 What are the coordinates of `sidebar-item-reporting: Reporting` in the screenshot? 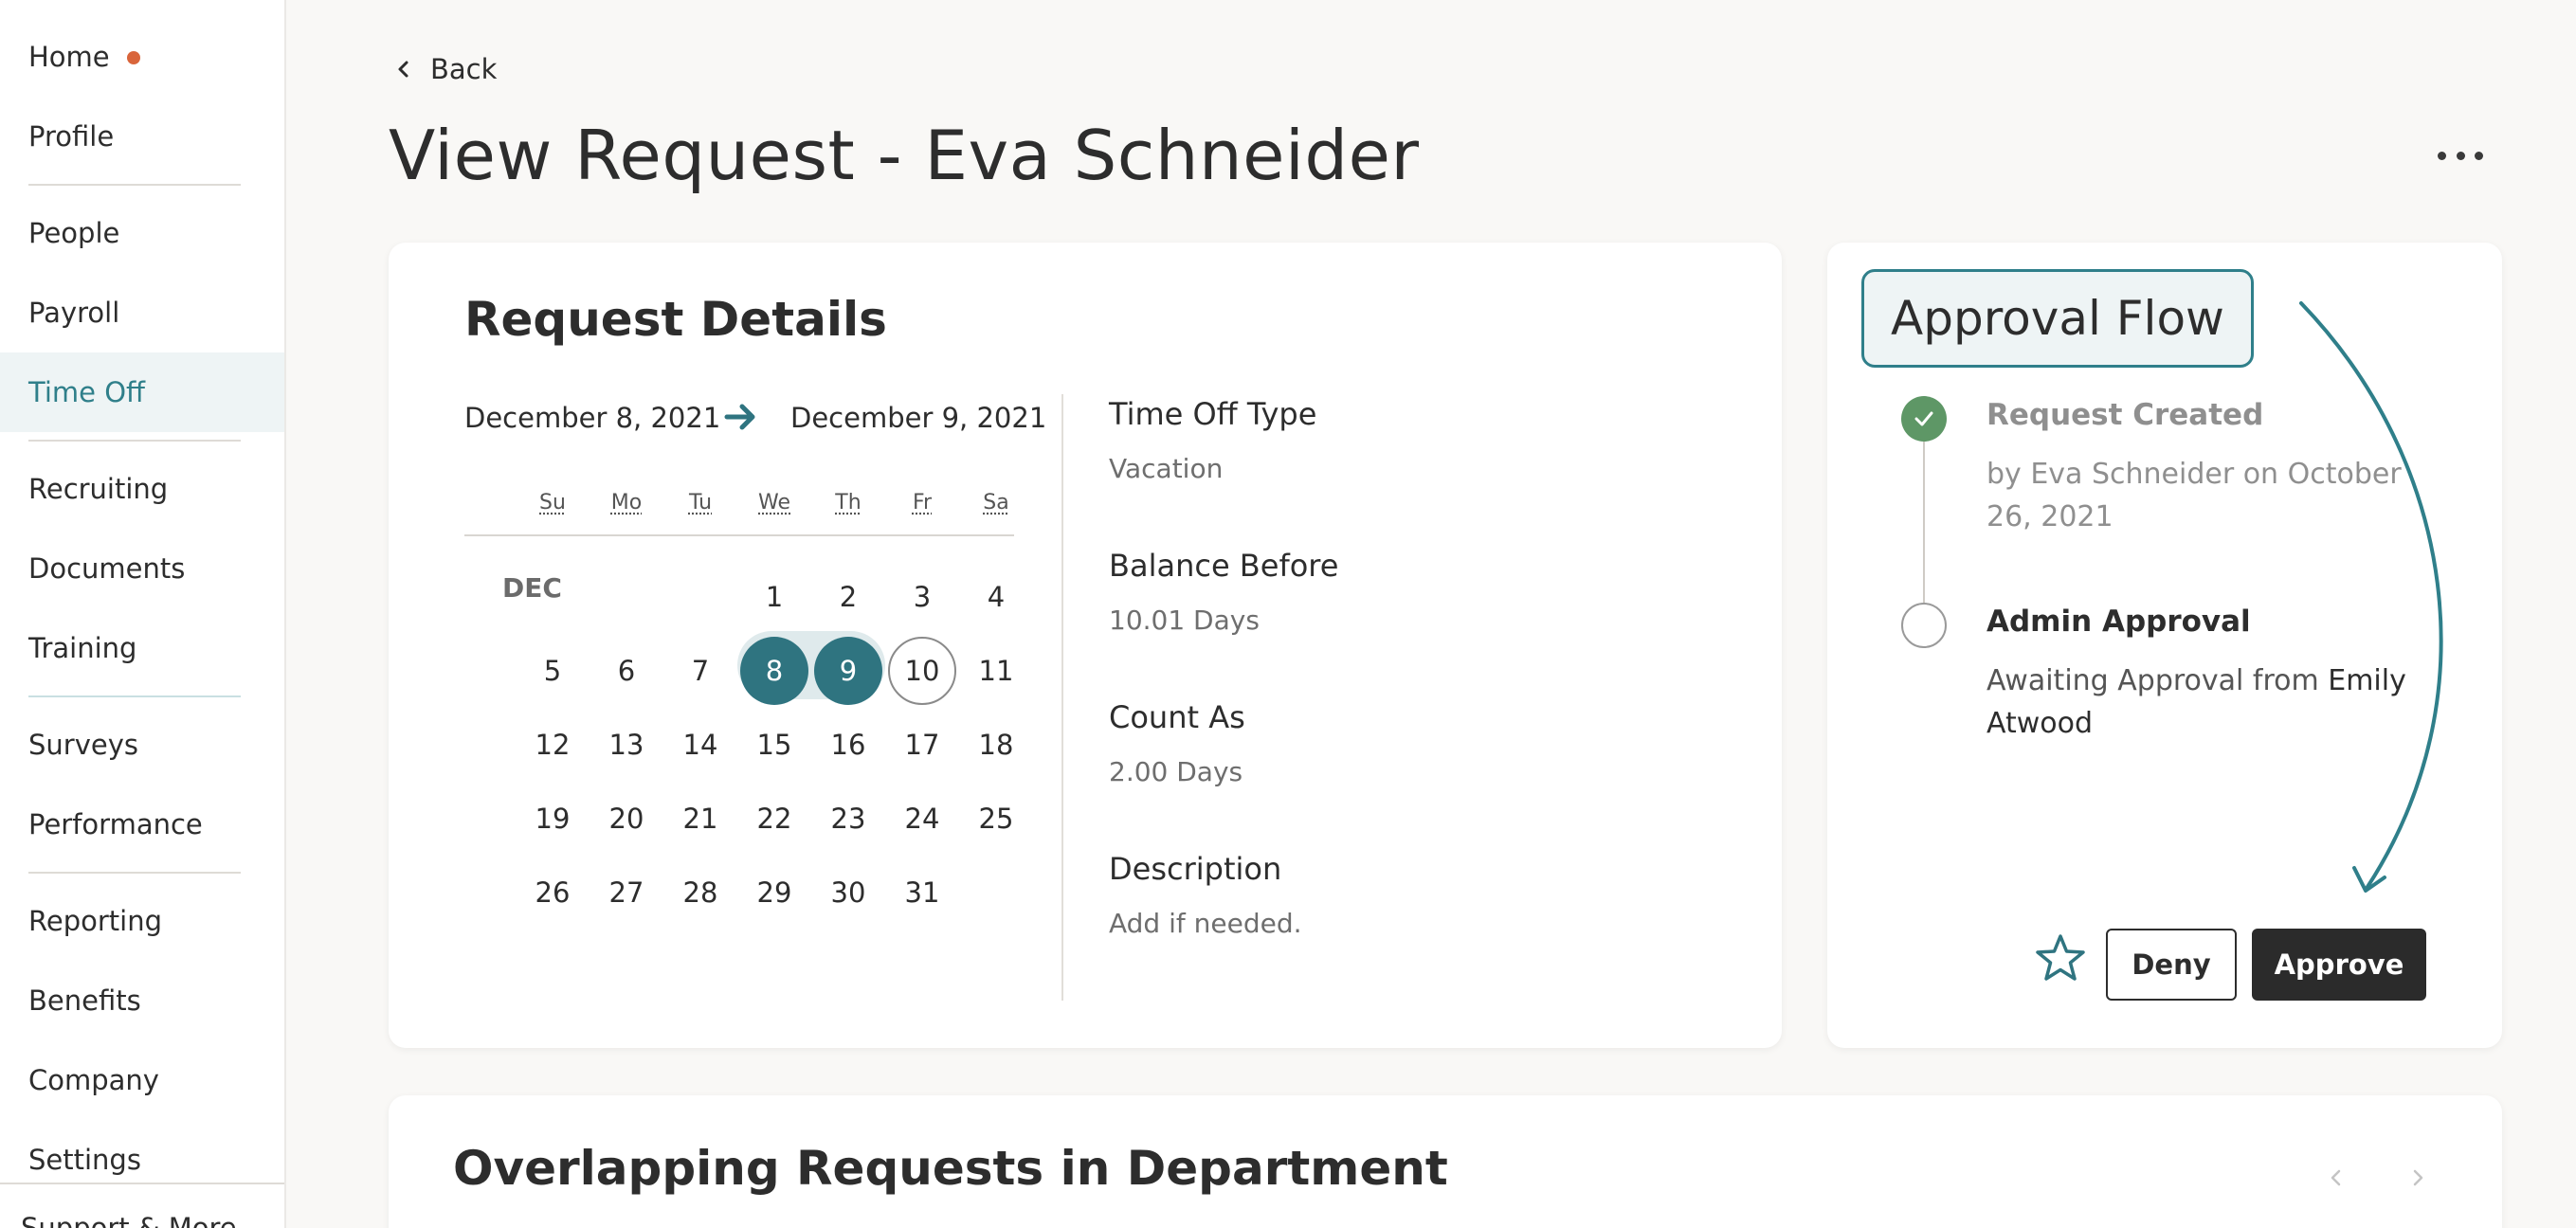 It's located at (142, 921).